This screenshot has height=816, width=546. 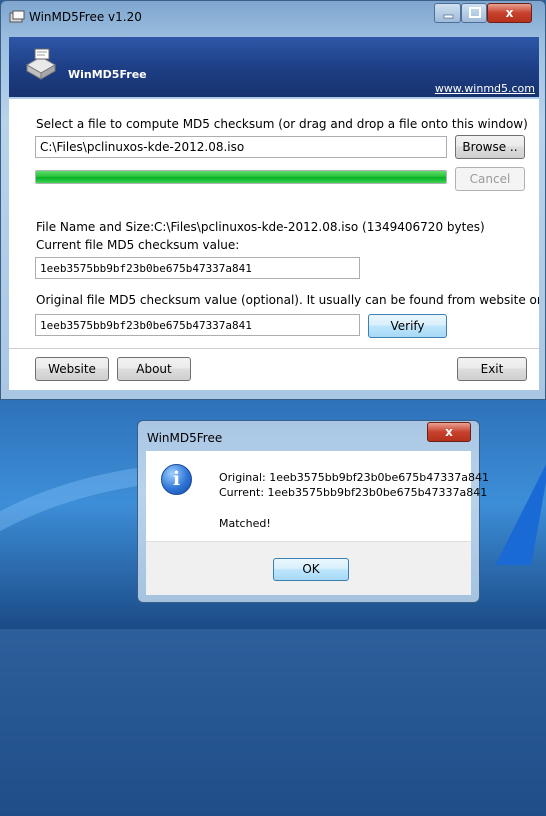 I want to click on minimize-icon, so click(x=448, y=16).